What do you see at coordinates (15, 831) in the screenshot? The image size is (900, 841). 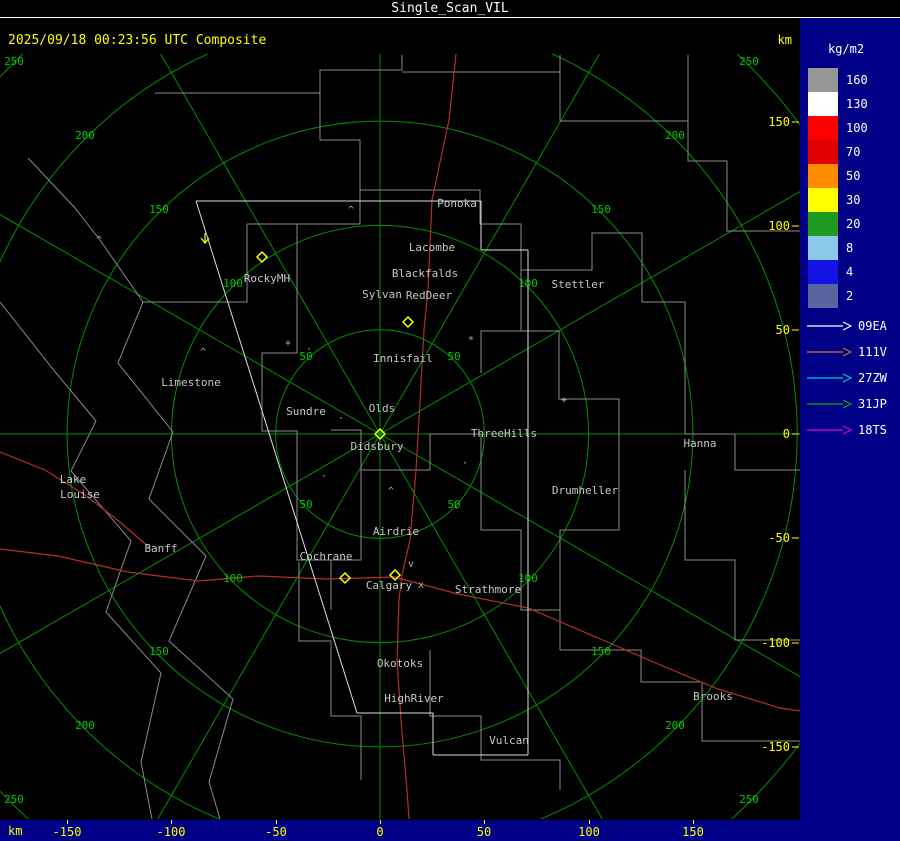 I see `x-axis-unit-label: km` at bounding box center [15, 831].